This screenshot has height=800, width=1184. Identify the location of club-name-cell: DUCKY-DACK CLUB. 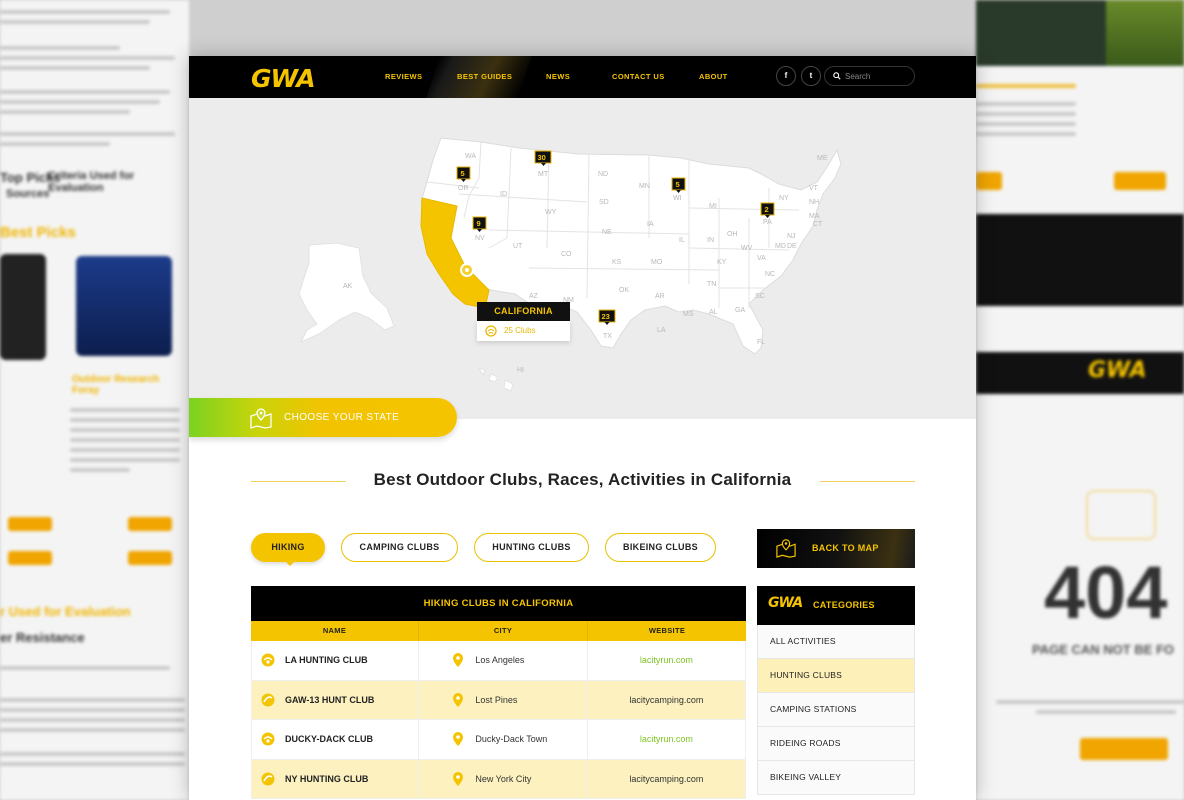
(336, 739).